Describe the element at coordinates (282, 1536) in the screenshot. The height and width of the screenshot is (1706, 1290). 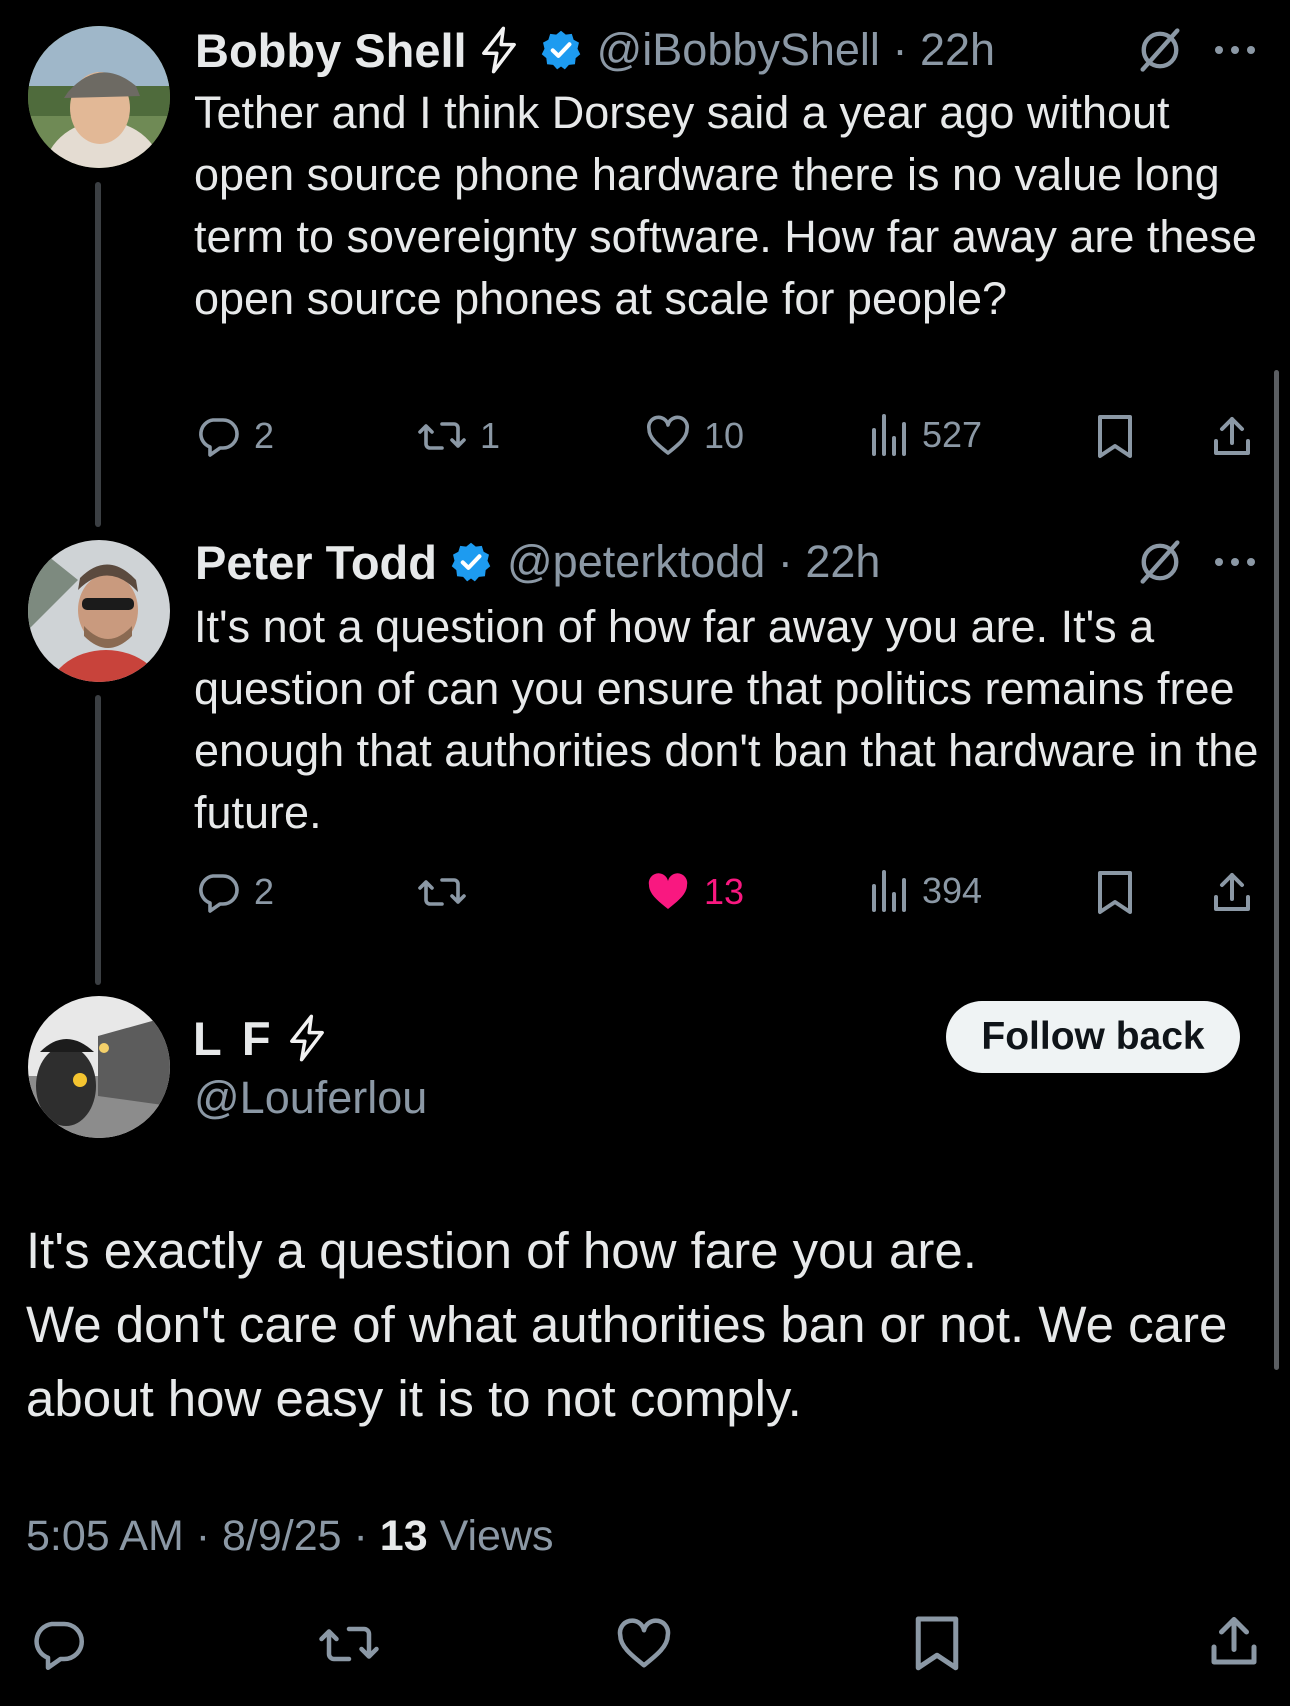
I see `tweet-date: 8/9/25` at that location.